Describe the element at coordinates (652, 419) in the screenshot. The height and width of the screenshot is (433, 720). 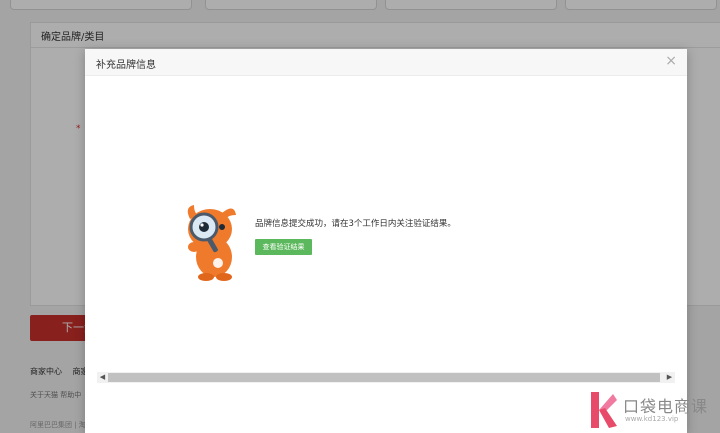
I see `watermark-url: www.kd123.vip` at that location.